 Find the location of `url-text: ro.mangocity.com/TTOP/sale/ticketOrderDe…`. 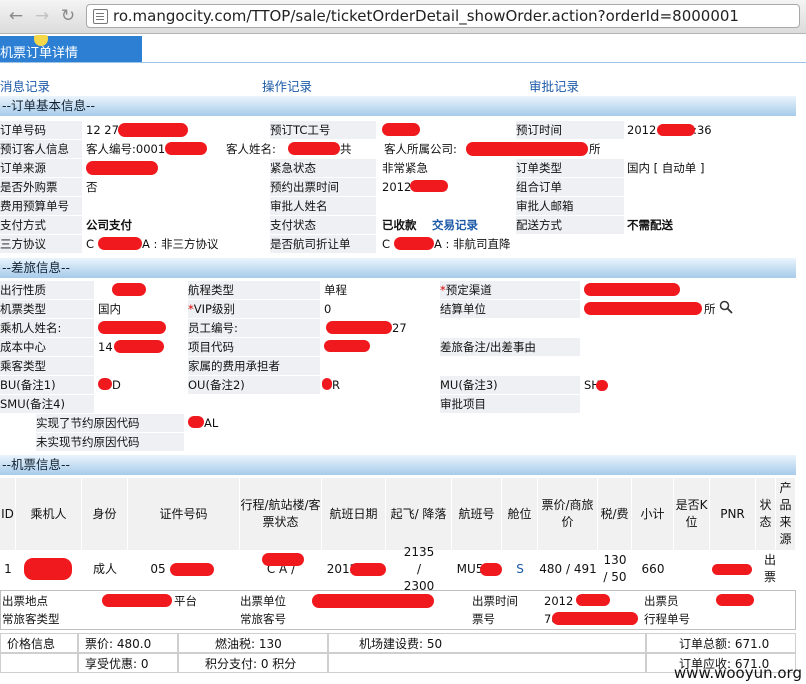

url-text: ro.mangocity.com/TTOP/sale/ticketOrderDe… is located at coordinates (426, 16).